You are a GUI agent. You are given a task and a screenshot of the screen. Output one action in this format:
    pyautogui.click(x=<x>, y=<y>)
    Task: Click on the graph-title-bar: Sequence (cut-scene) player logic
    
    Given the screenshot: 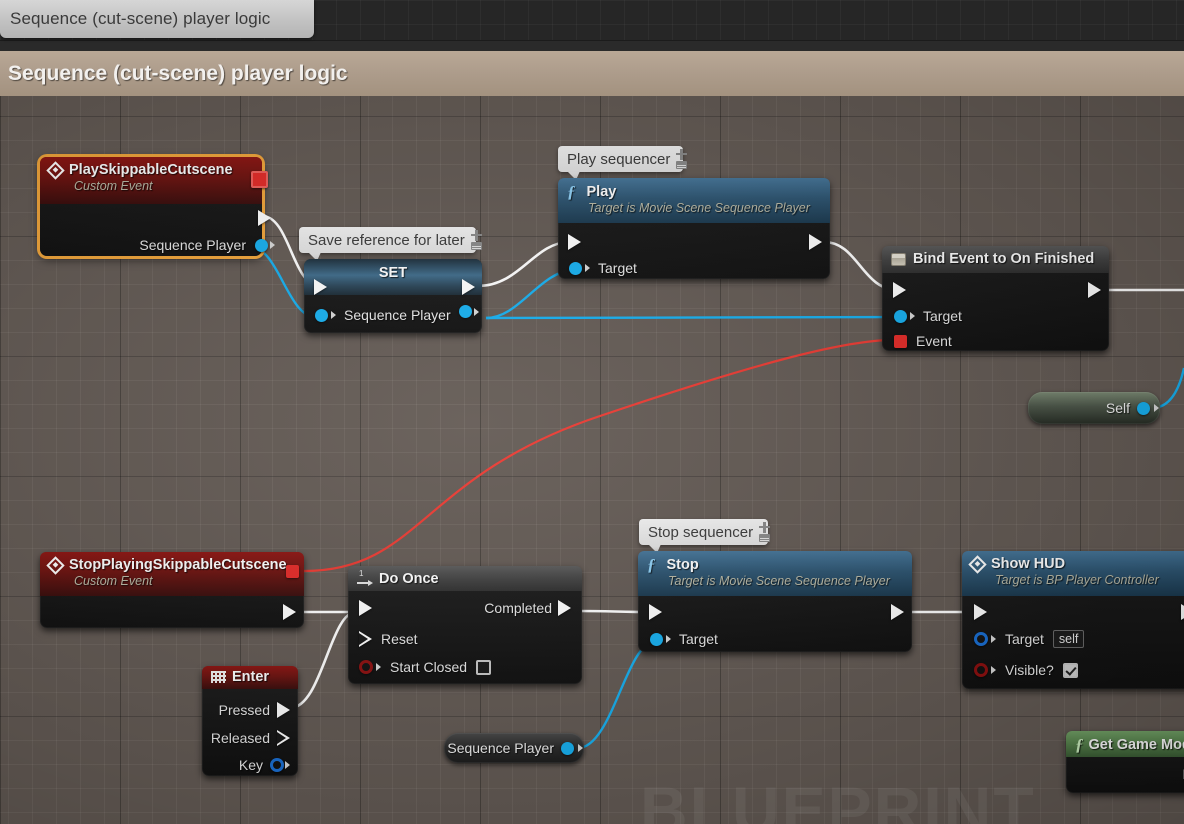 What is the action you would take?
    pyautogui.click(x=592, y=73)
    